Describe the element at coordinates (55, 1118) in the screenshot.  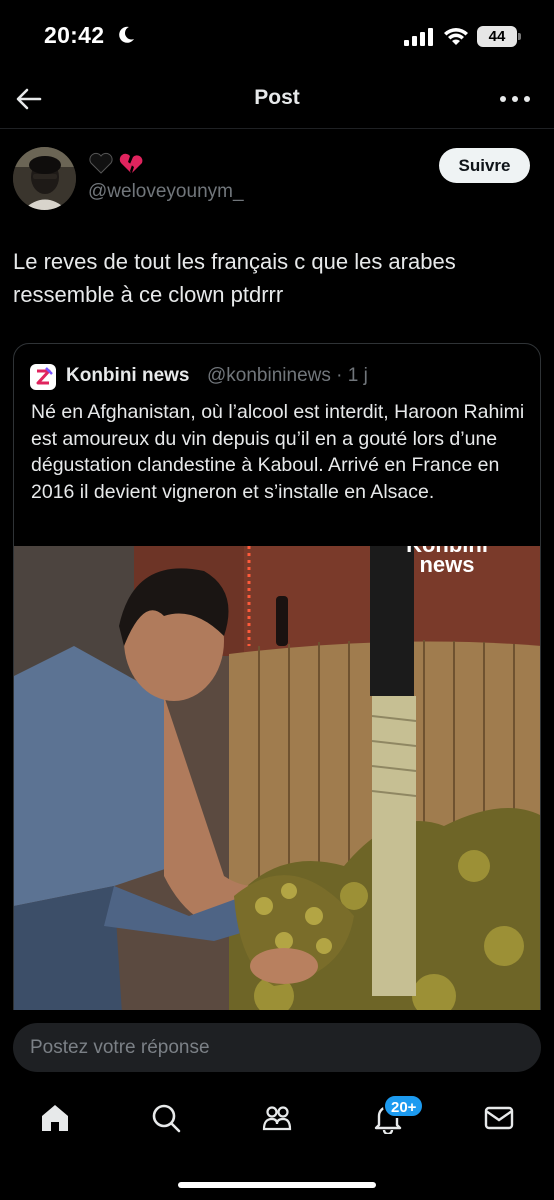
I see `home-icon` at that location.